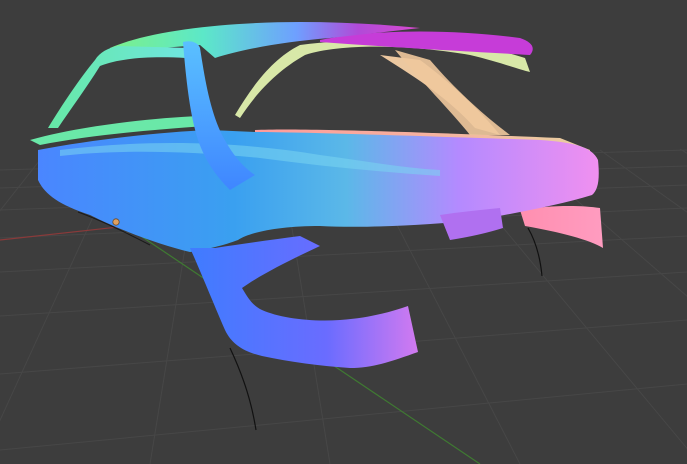  Describe the element at coordinates (561, 226) in the screenshot. I see `rear-bumper-panel` at that location.